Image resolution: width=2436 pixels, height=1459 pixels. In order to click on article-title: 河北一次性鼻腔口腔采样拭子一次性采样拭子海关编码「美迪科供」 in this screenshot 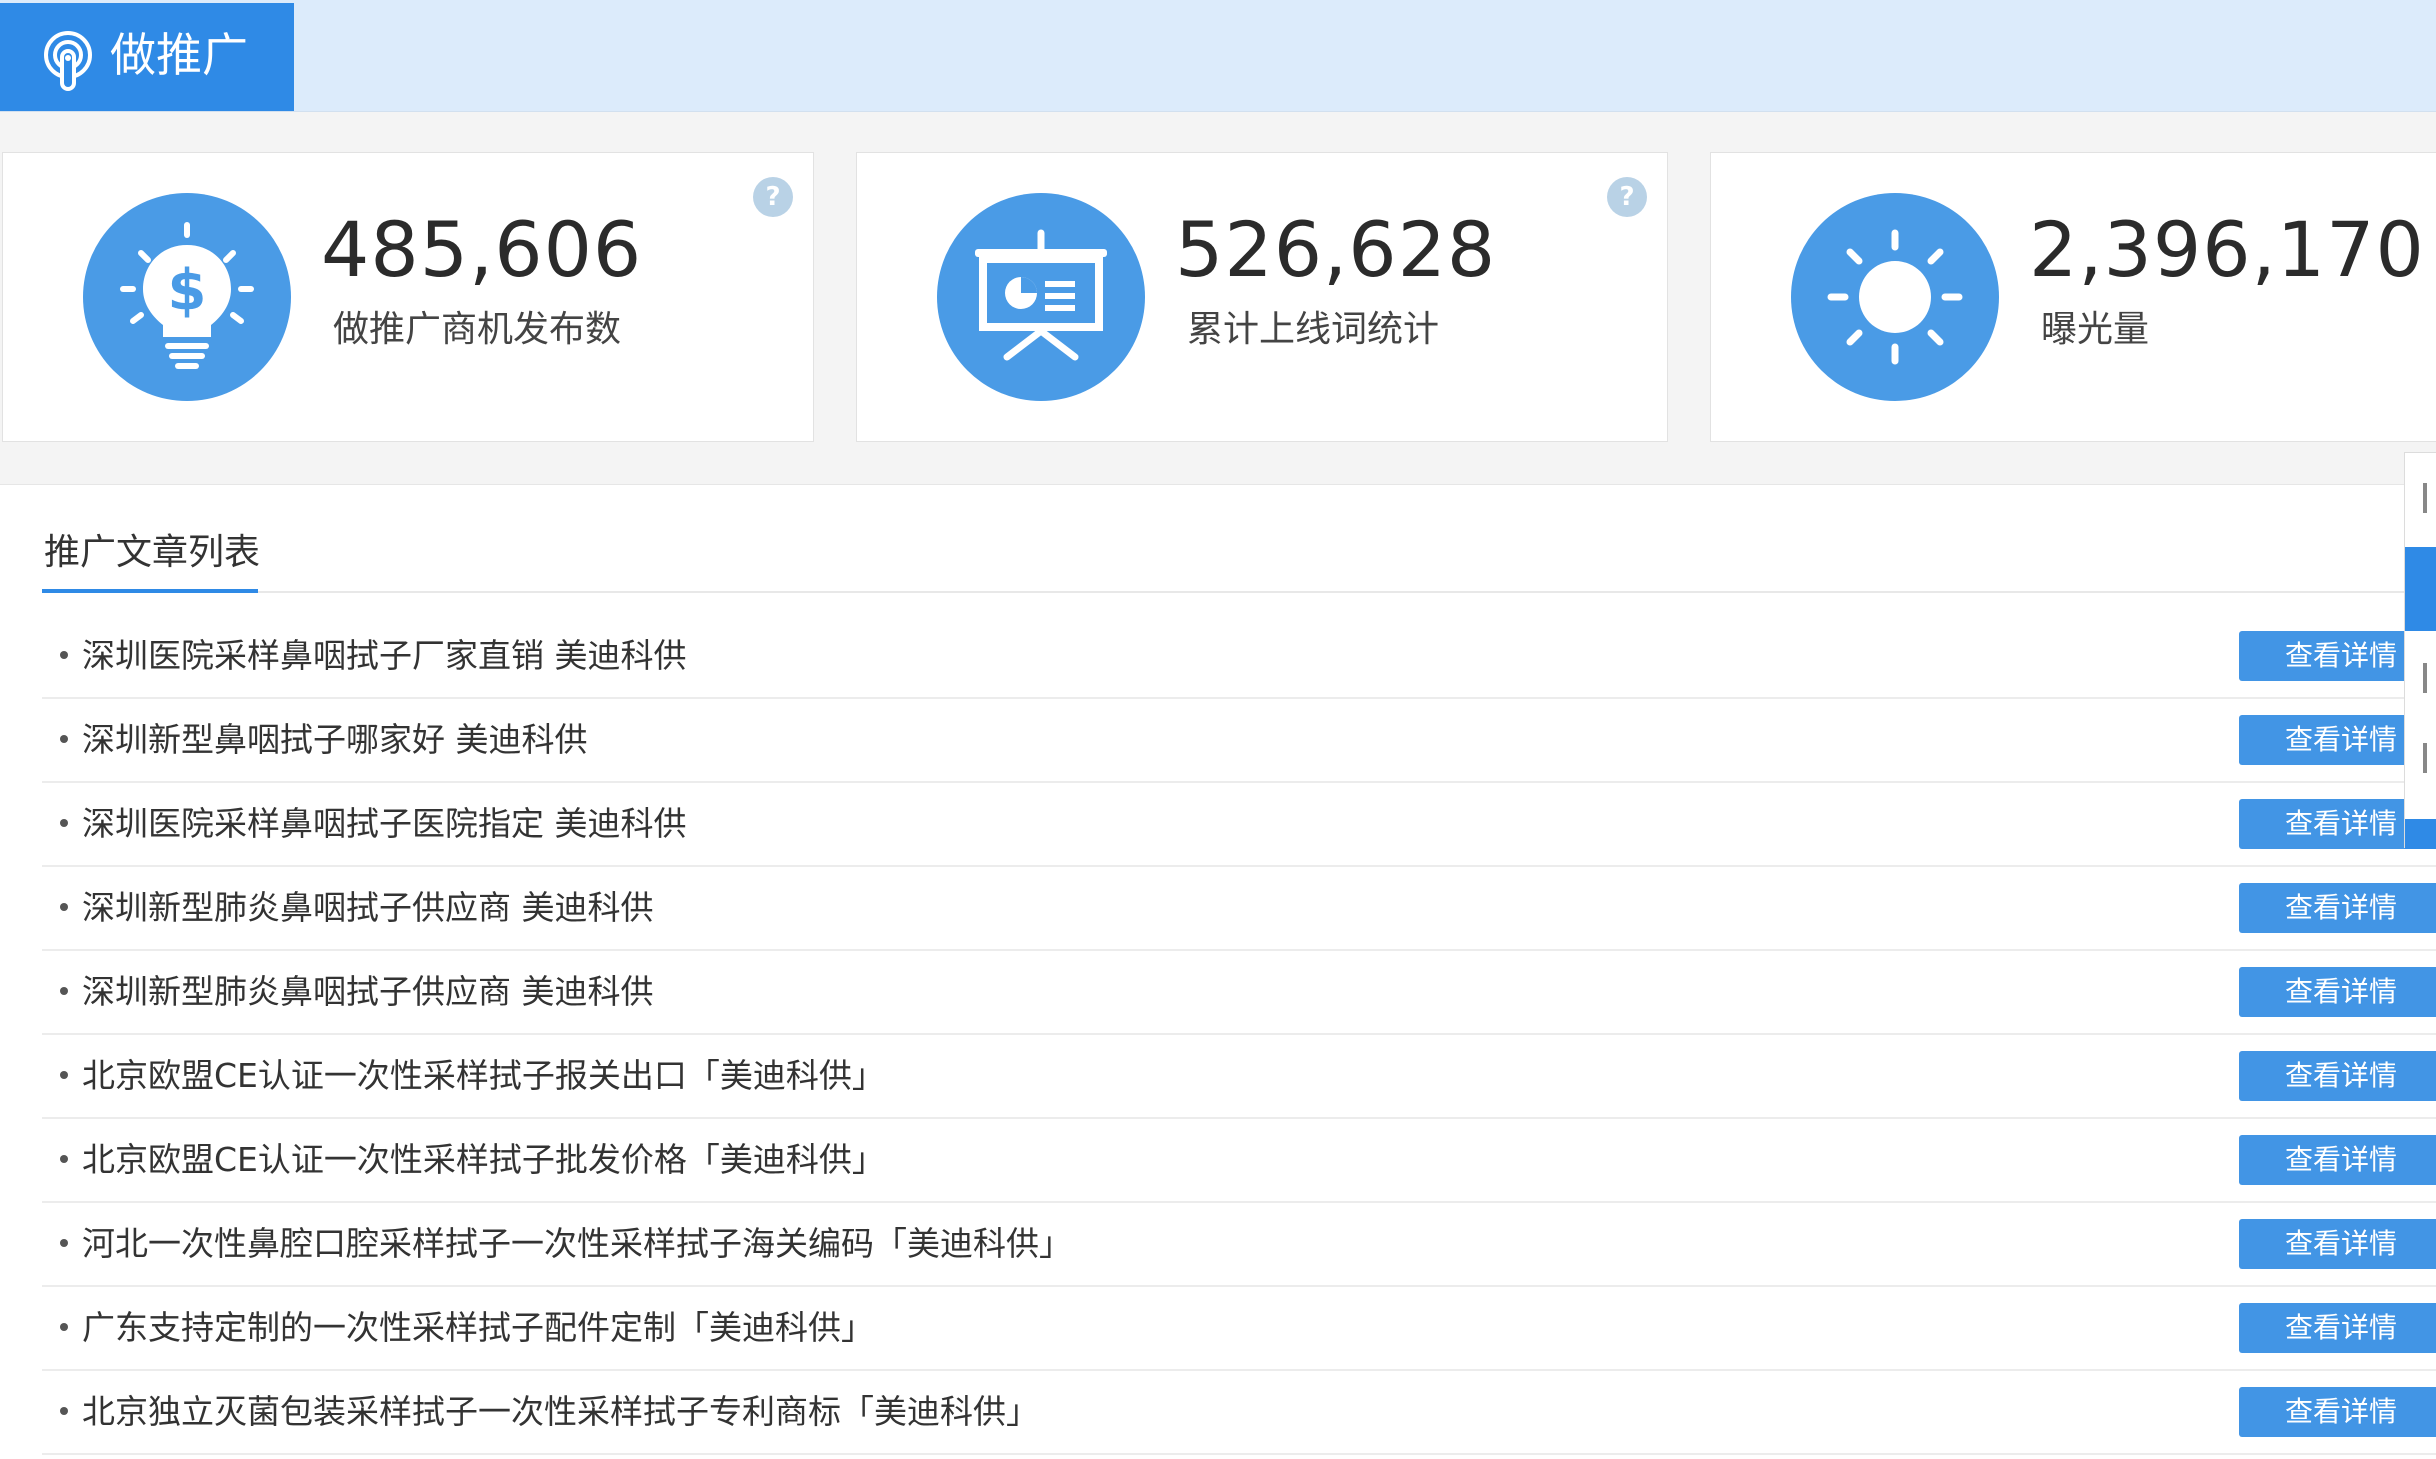, I will do `click(577, 1244)`.